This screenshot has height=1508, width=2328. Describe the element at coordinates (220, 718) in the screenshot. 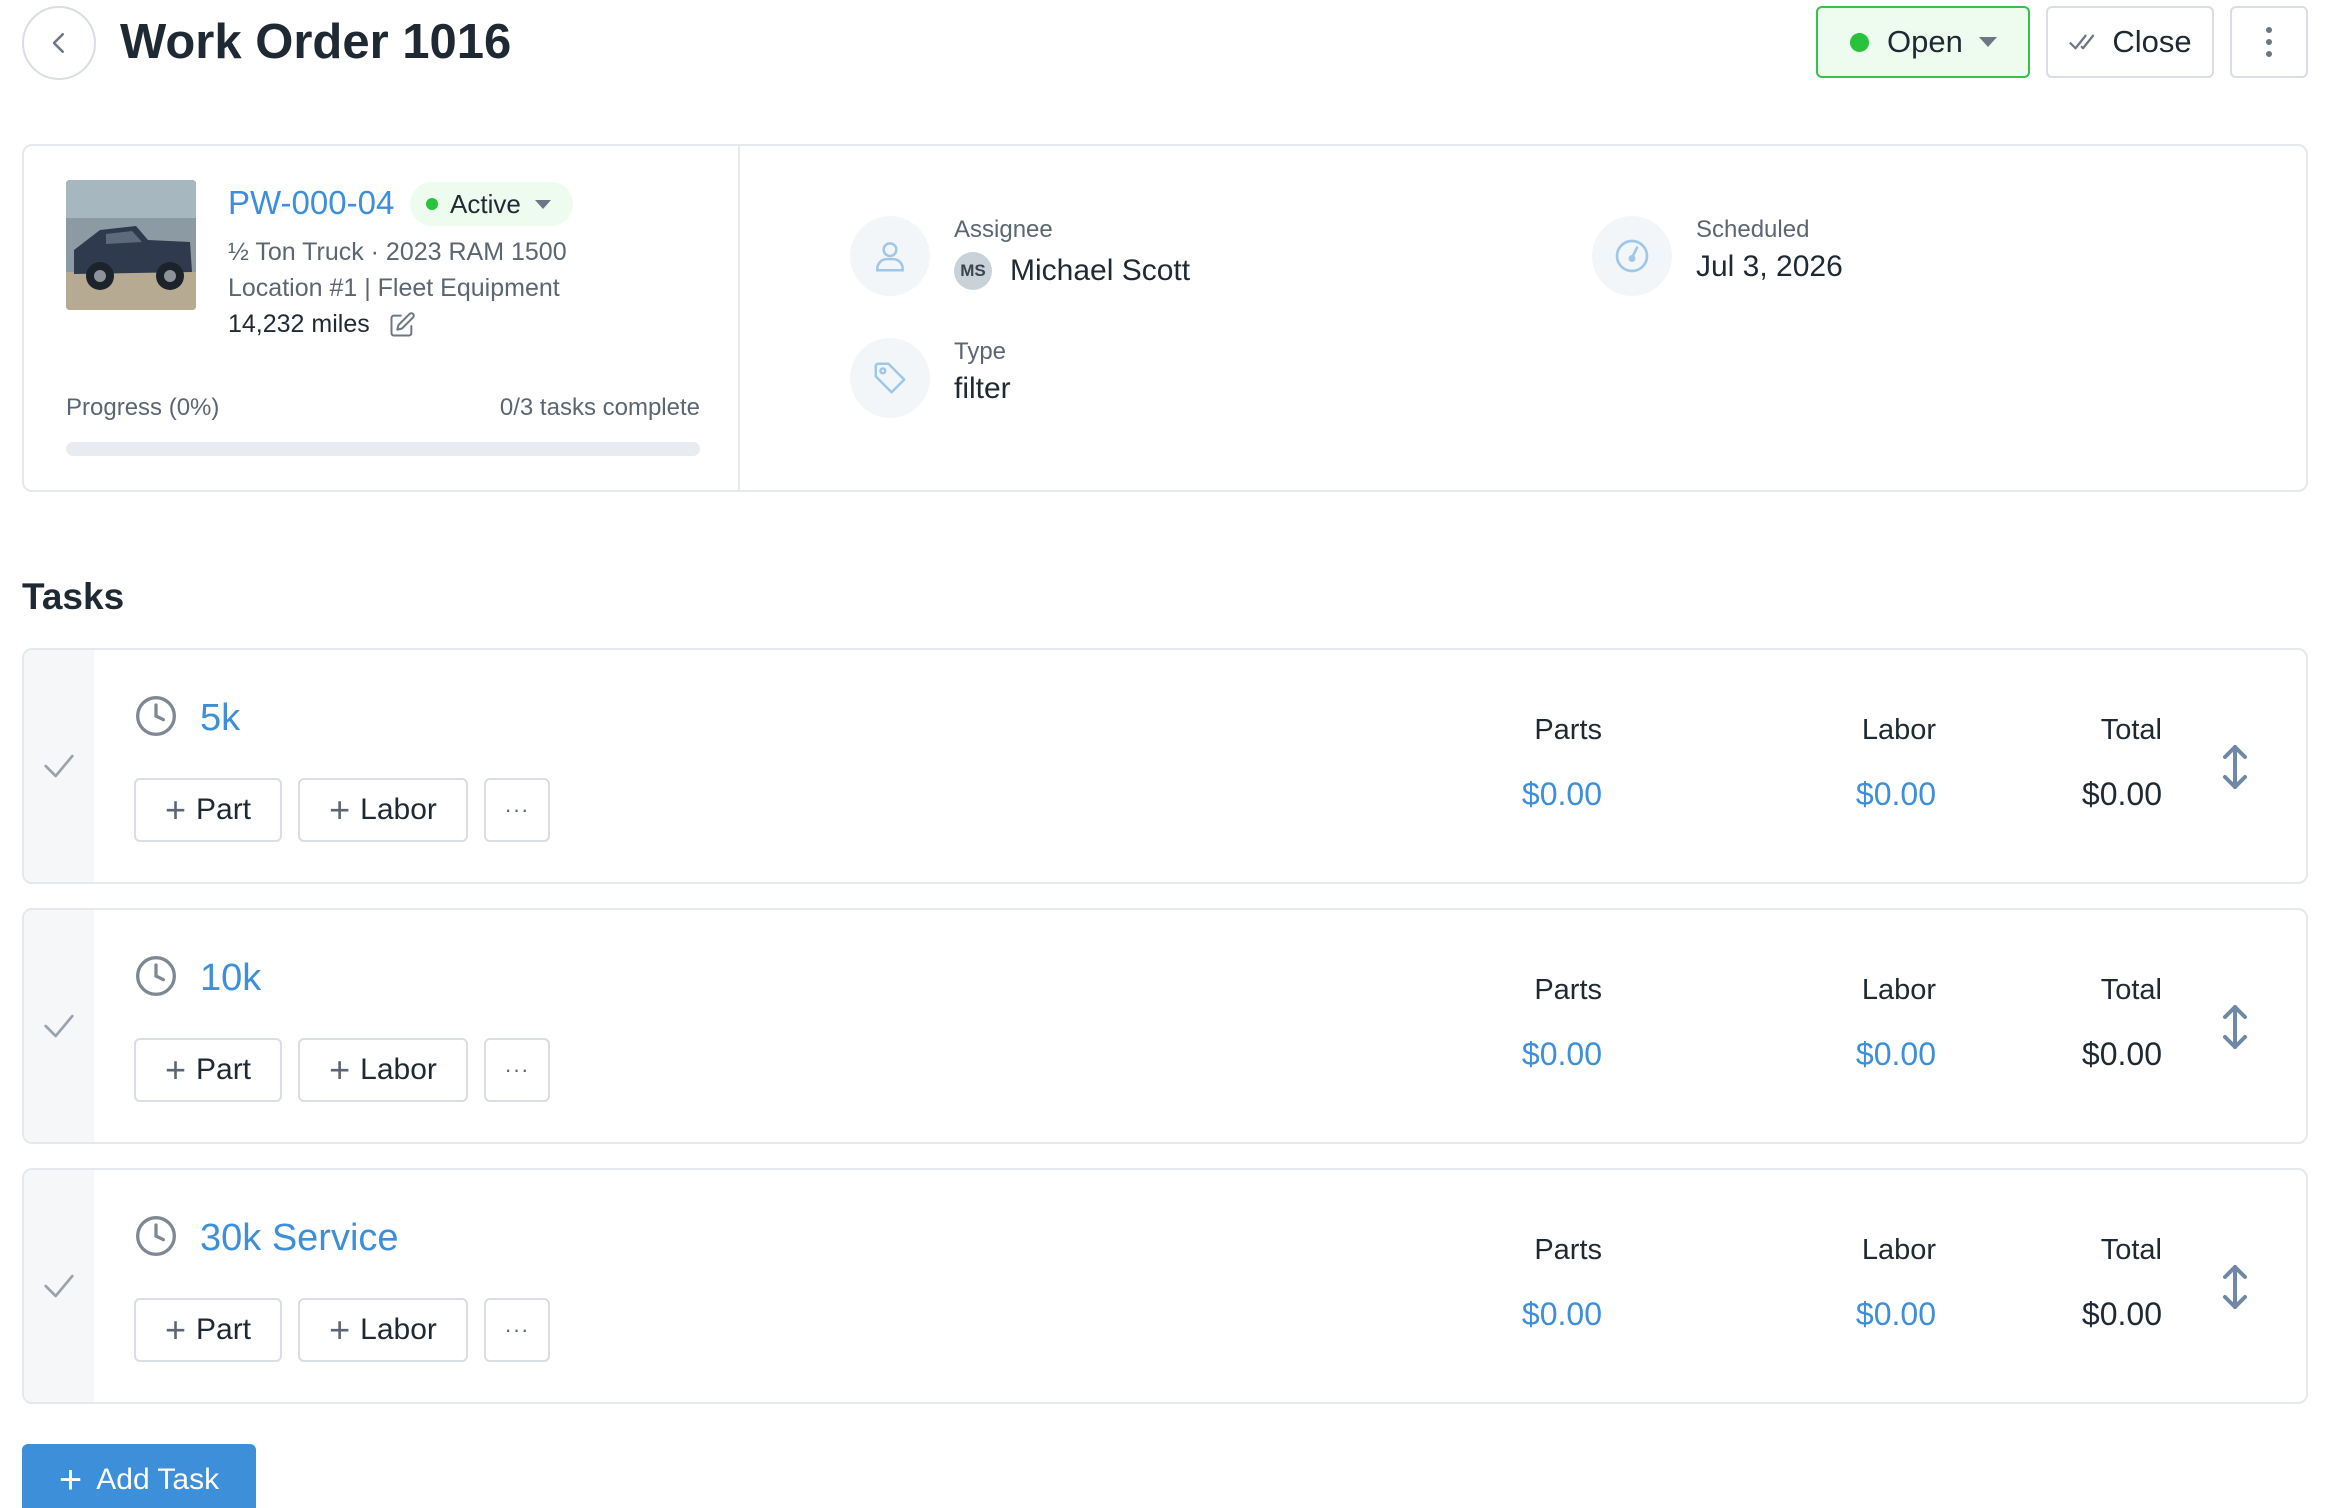

I see `task-name-link: 5k` at that location.